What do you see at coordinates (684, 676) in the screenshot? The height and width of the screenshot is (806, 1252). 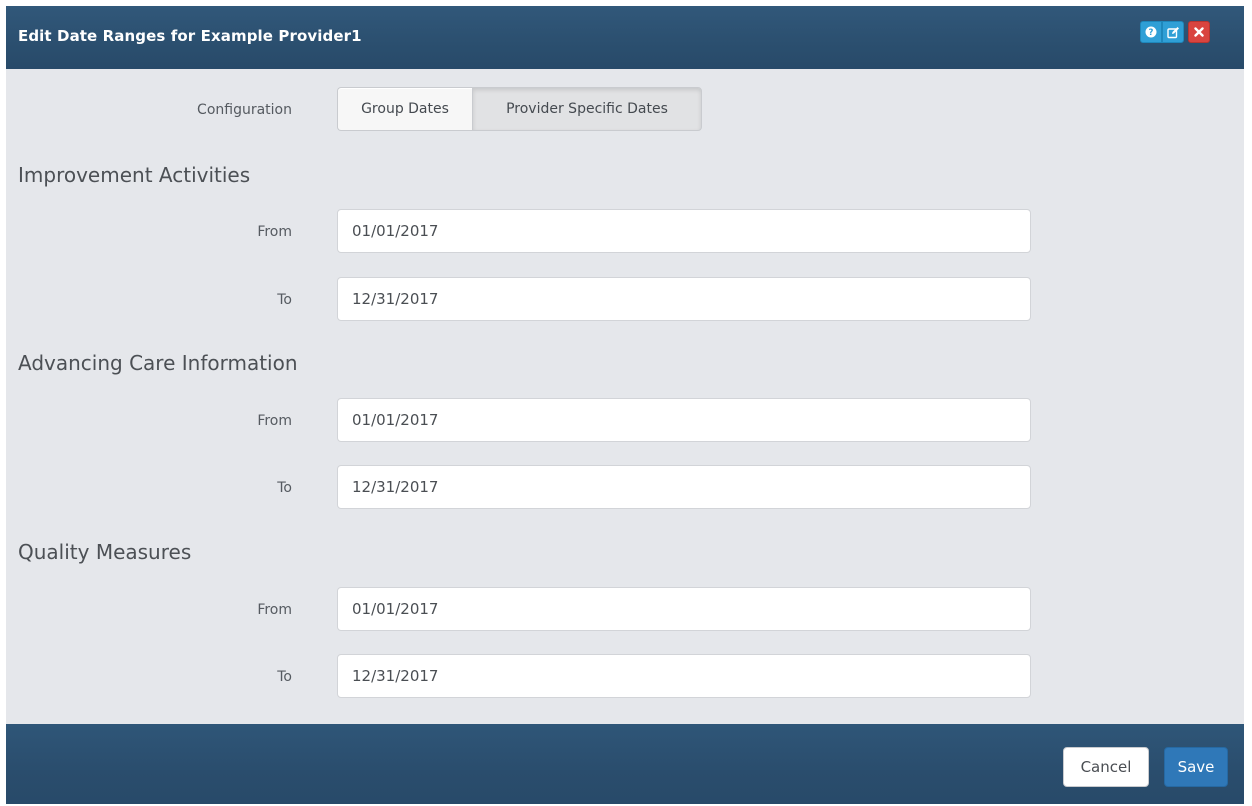 I see `quality-measures-to-input` at bounding box center [684, 676].